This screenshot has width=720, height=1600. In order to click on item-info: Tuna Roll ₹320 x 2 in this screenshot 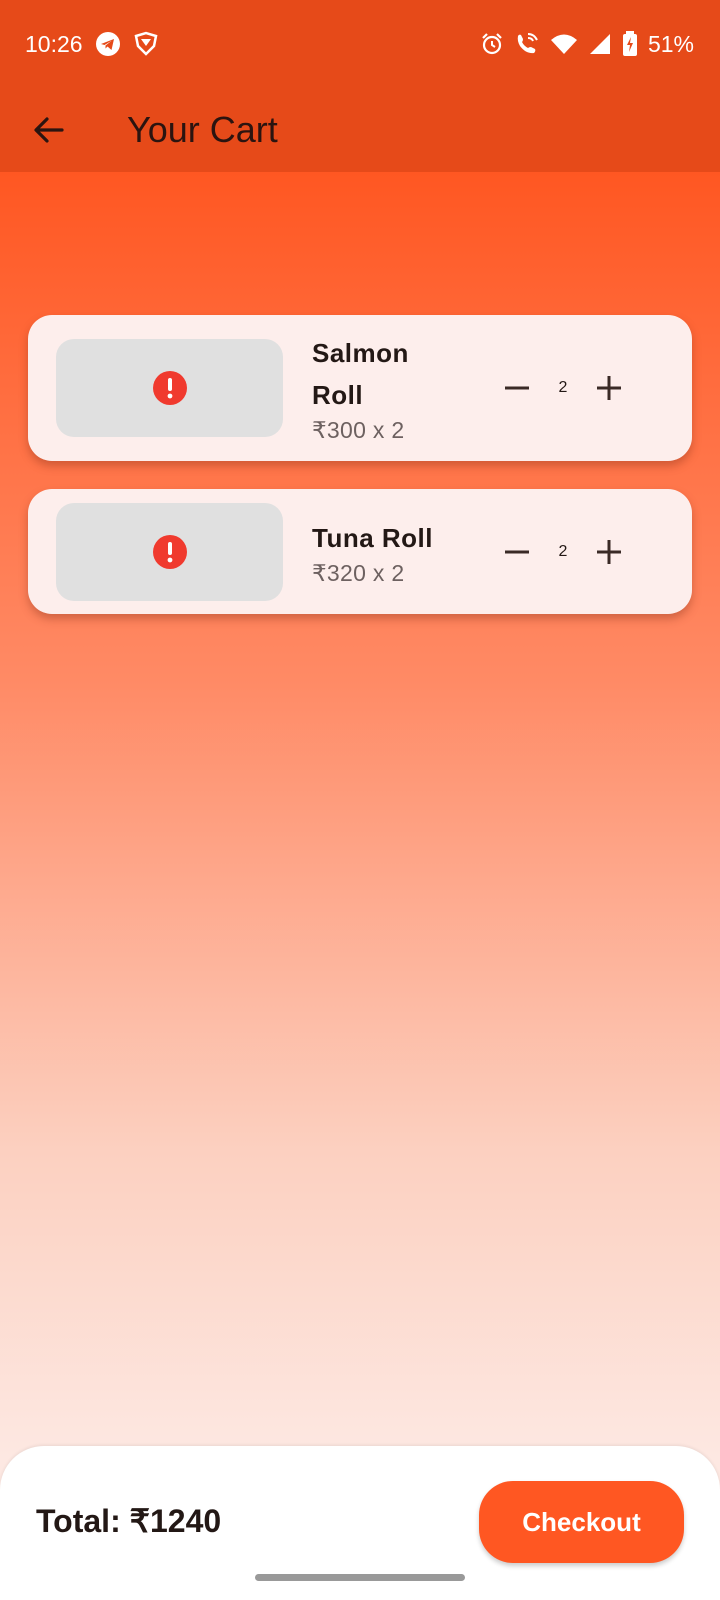, I will do `click(392, 552)`.